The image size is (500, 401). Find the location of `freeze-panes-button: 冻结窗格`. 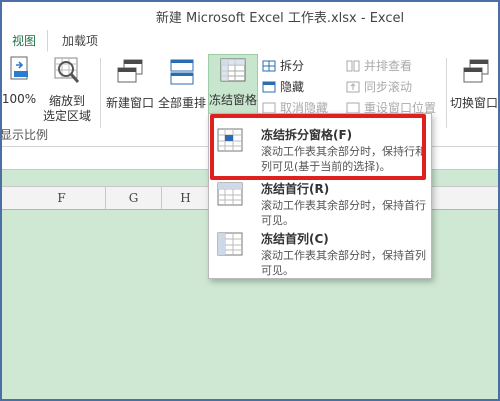

freeze-panes-button: 冻结窗格 is located at coordinates (233, 84).